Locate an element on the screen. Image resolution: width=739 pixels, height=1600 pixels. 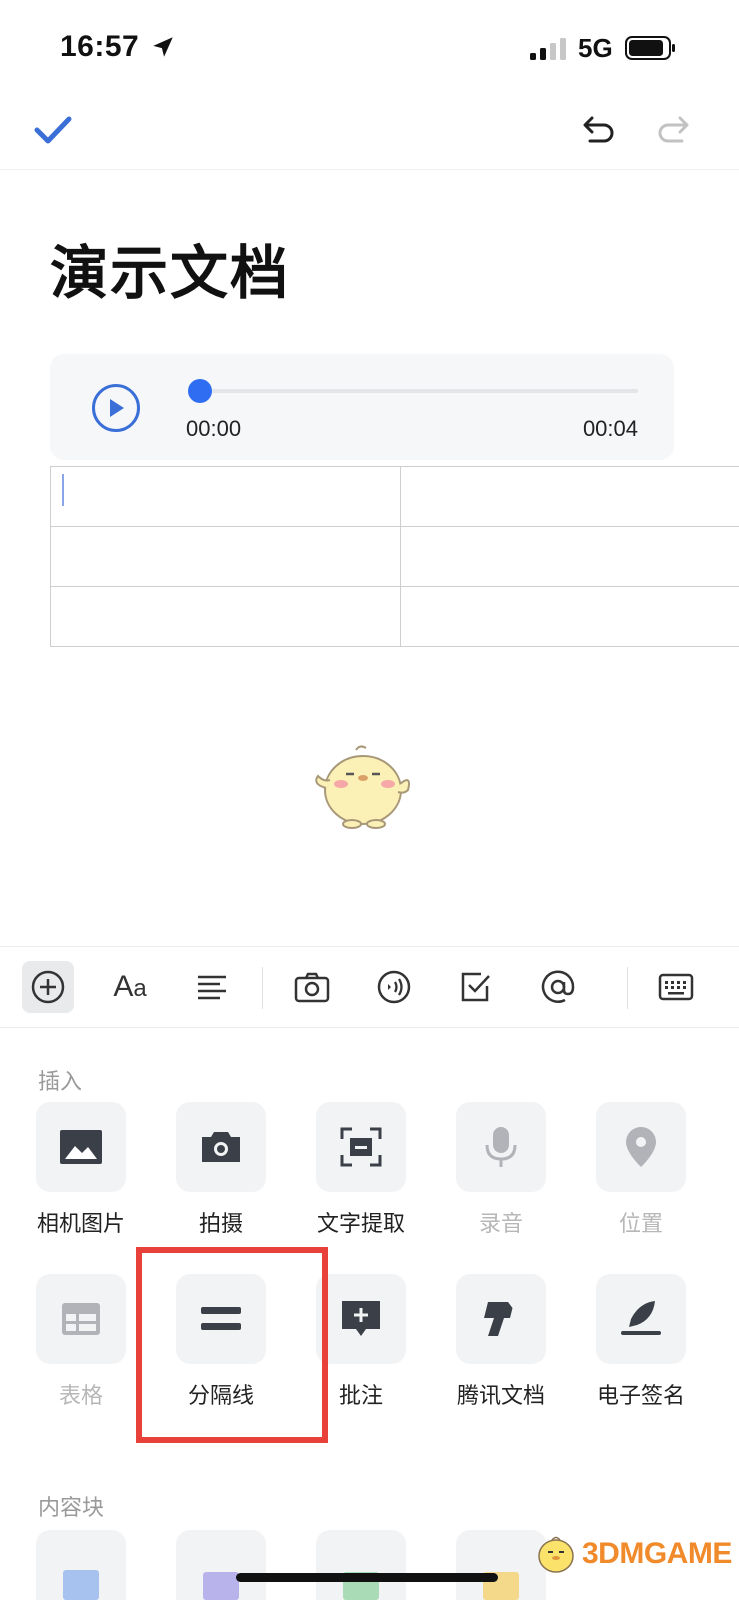
audio-icon is located at coordinates (394, 987).